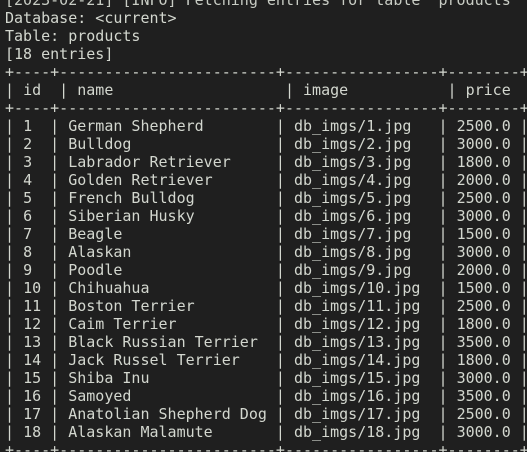 The image size is (527, 452). Describe the element at coordinates (167, 378) in the screenshot. I see `cell-name: Shiba Inu` at that location.